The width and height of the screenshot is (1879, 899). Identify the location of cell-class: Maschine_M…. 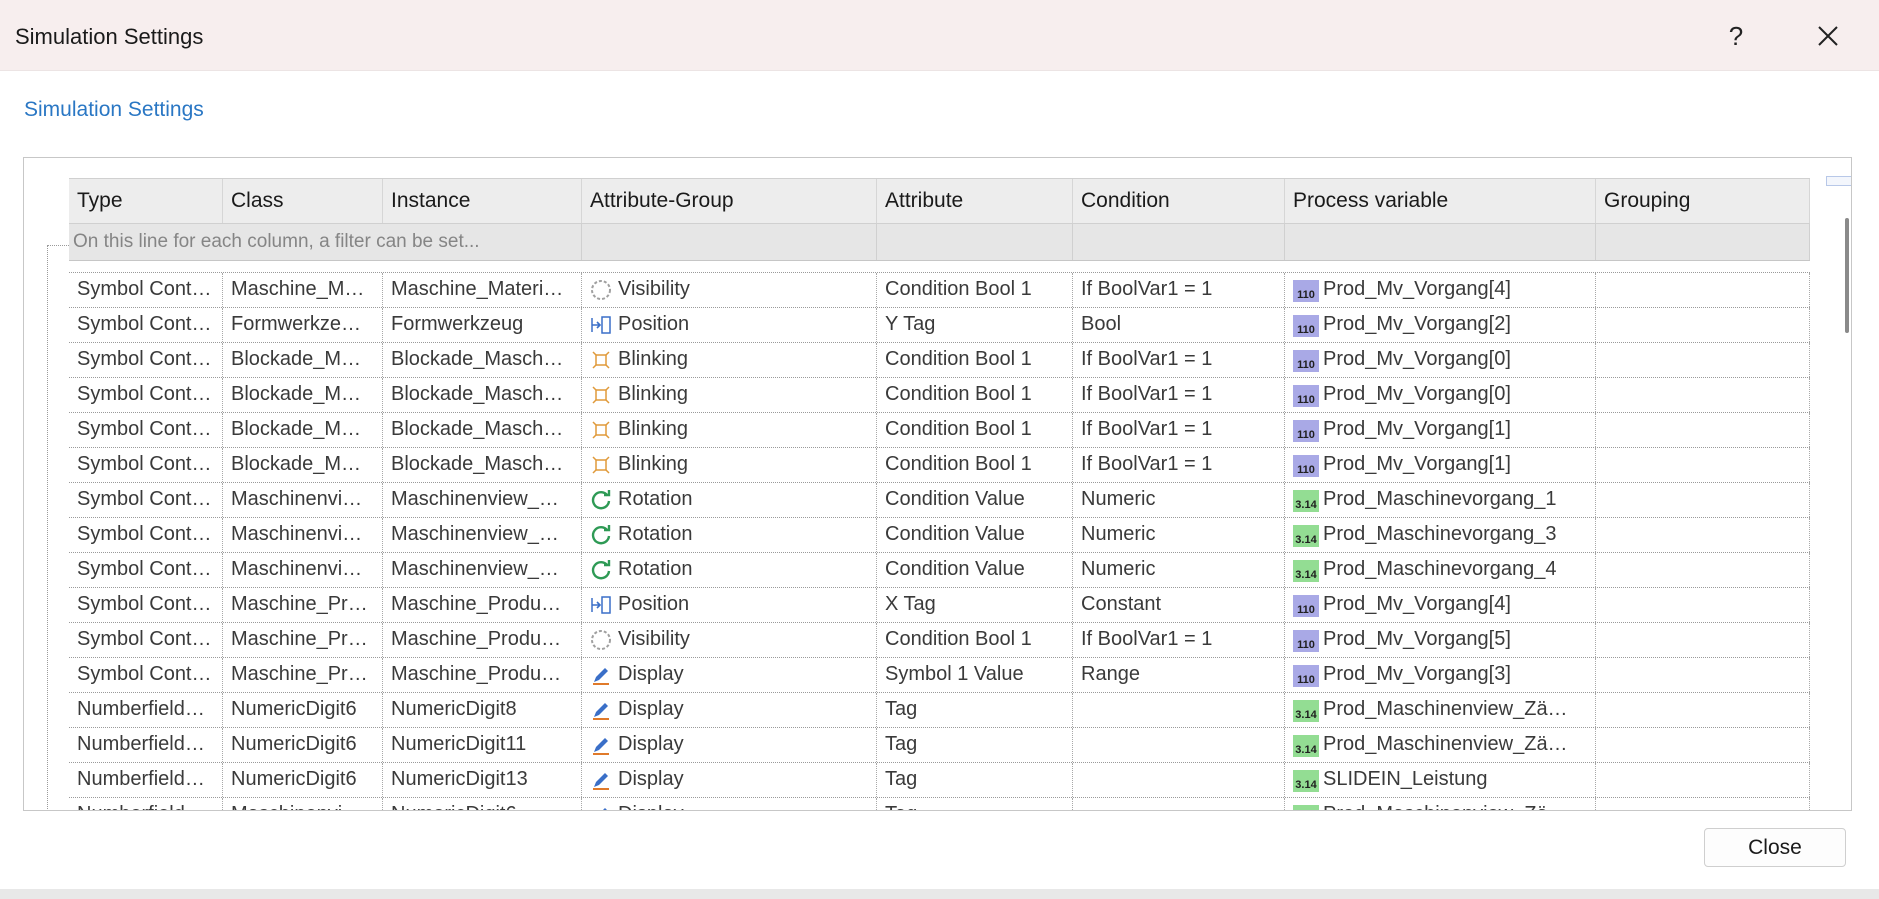
(303, 290).